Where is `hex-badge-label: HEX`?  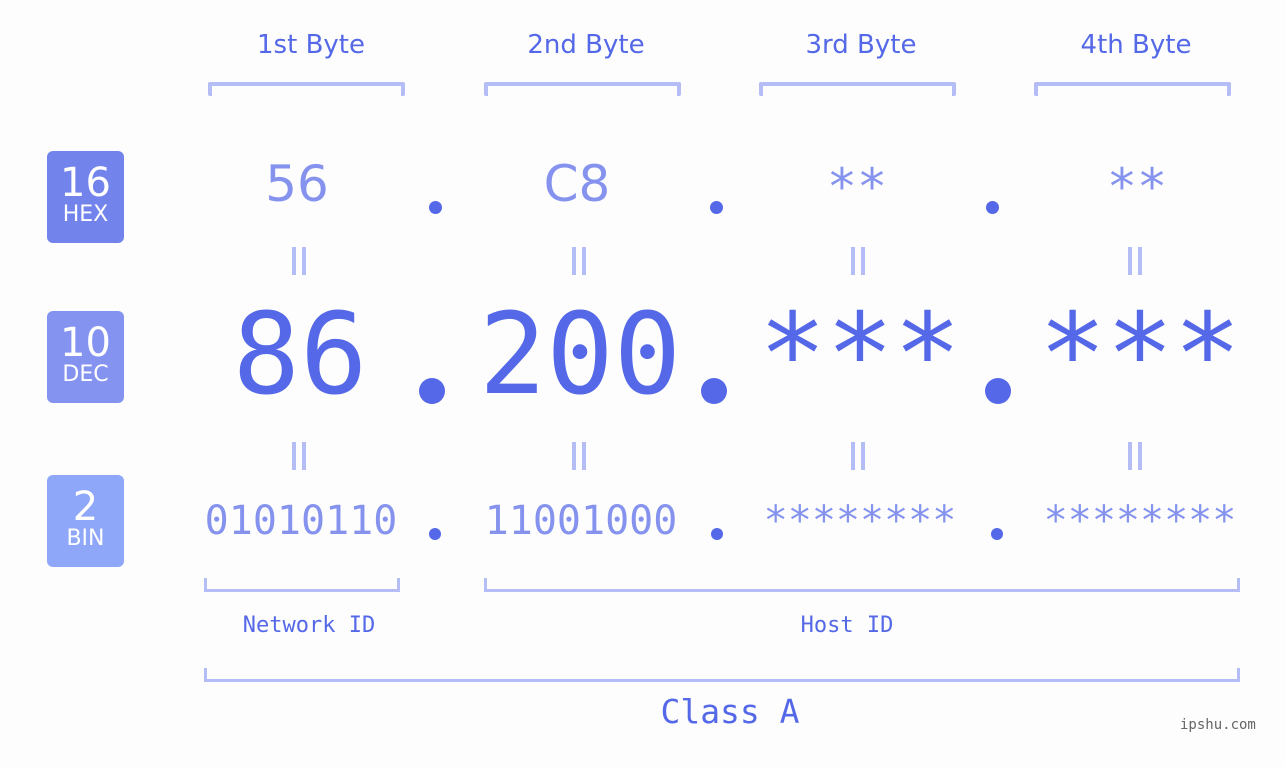 hex-badge-label: HEX is located at coordinates (85, 214).